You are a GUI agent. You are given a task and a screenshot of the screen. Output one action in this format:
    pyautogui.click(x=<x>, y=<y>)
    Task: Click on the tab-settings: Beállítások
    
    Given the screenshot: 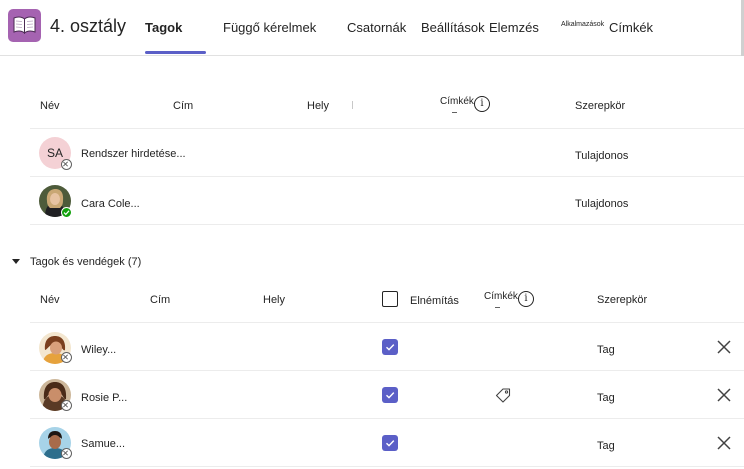 What is the action you would take?
    pyautogui.click(x=453, y=27)
    